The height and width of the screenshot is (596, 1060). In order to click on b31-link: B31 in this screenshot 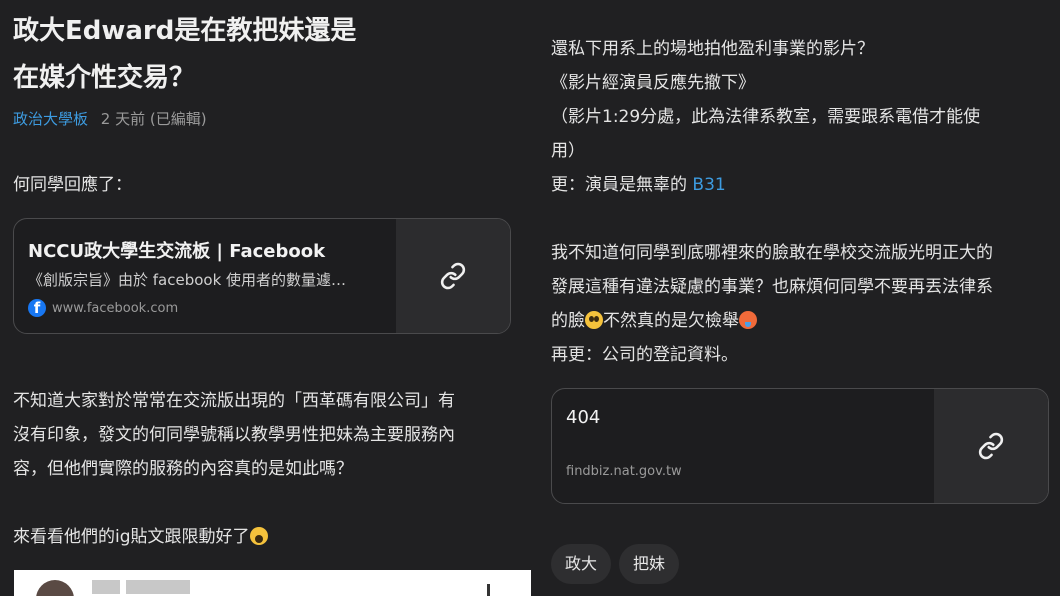, I will do `click(708, 185)`.